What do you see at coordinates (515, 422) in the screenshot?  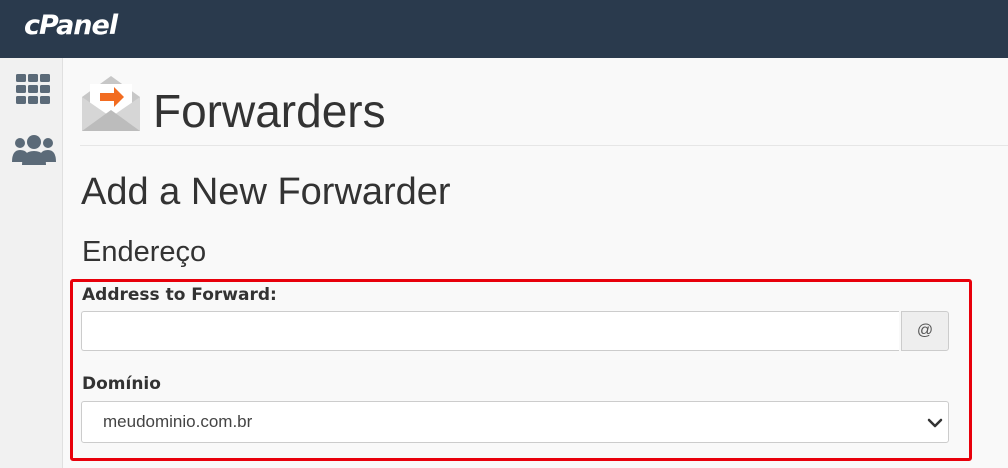 I see `domain-select: meudominio.com.br` at bounding box center [515, 422].